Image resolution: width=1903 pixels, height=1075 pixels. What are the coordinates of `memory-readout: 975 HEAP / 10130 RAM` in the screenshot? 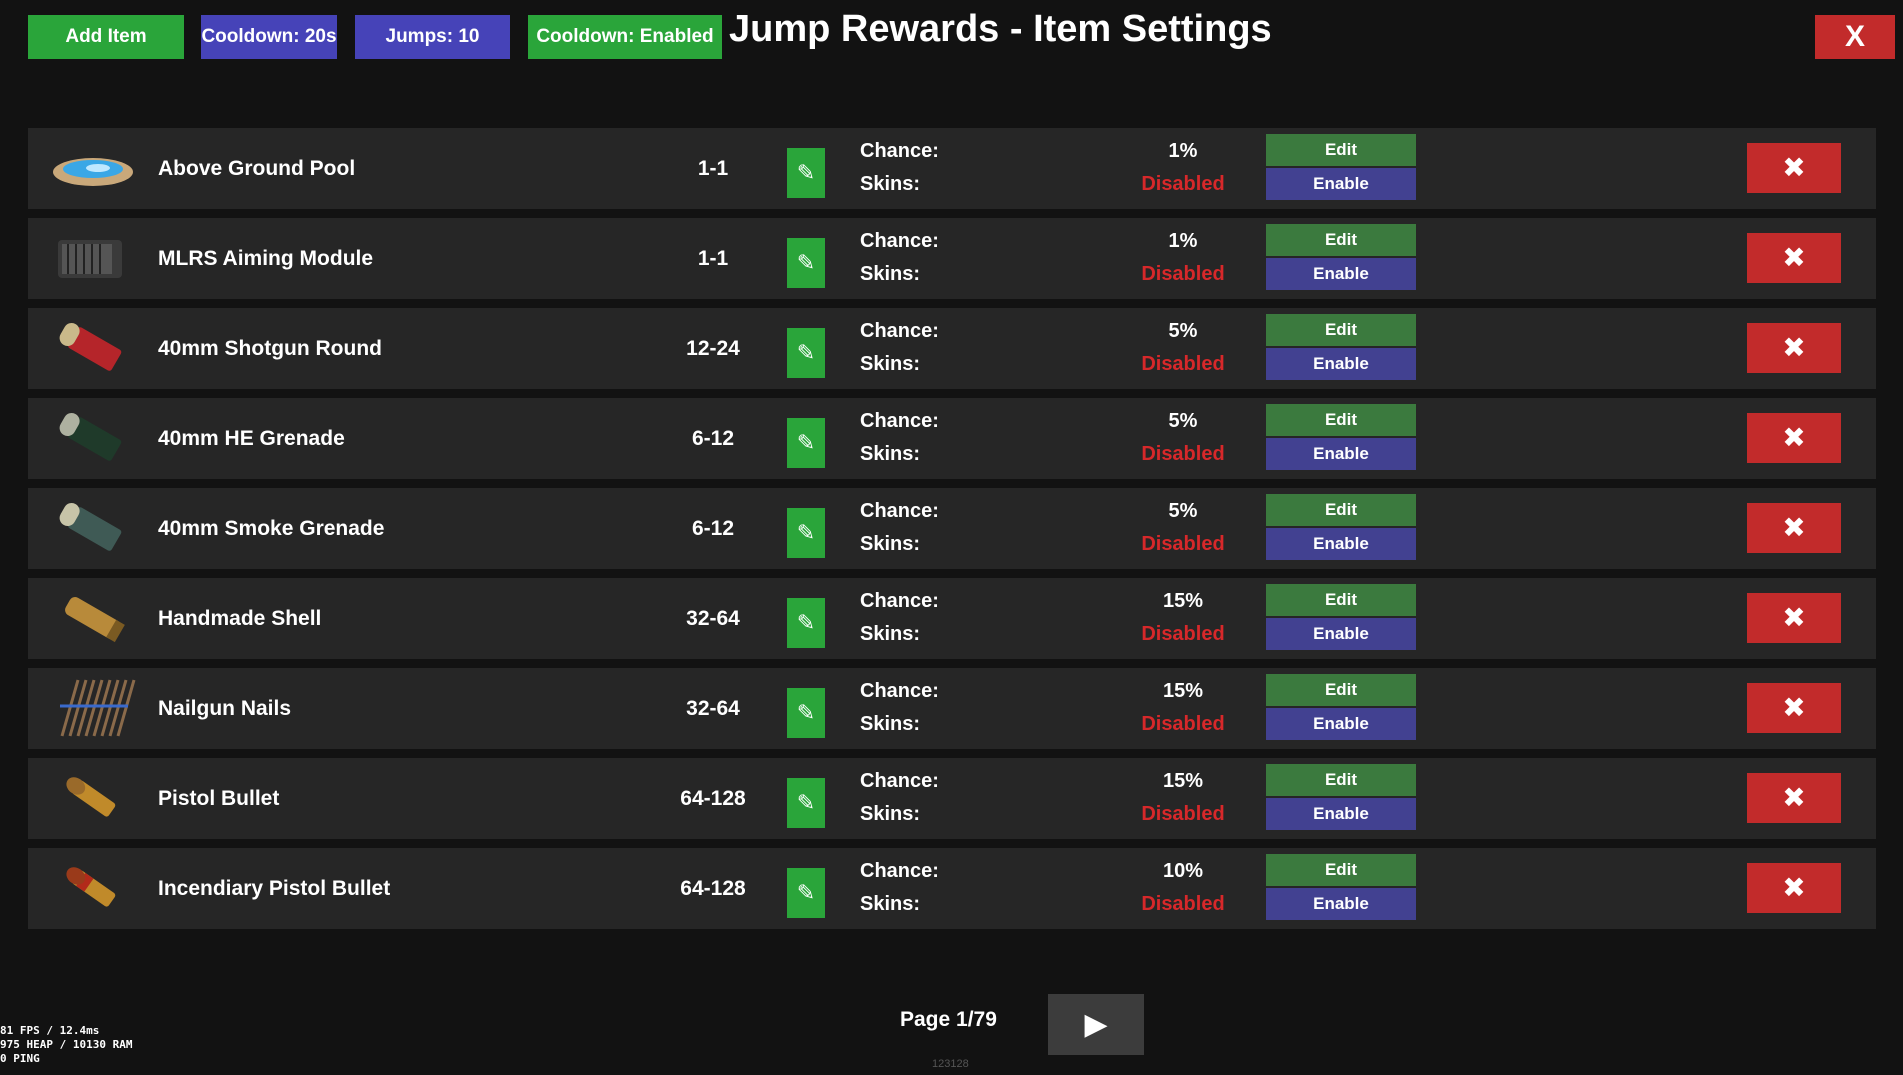 It's located at (66, 1044).